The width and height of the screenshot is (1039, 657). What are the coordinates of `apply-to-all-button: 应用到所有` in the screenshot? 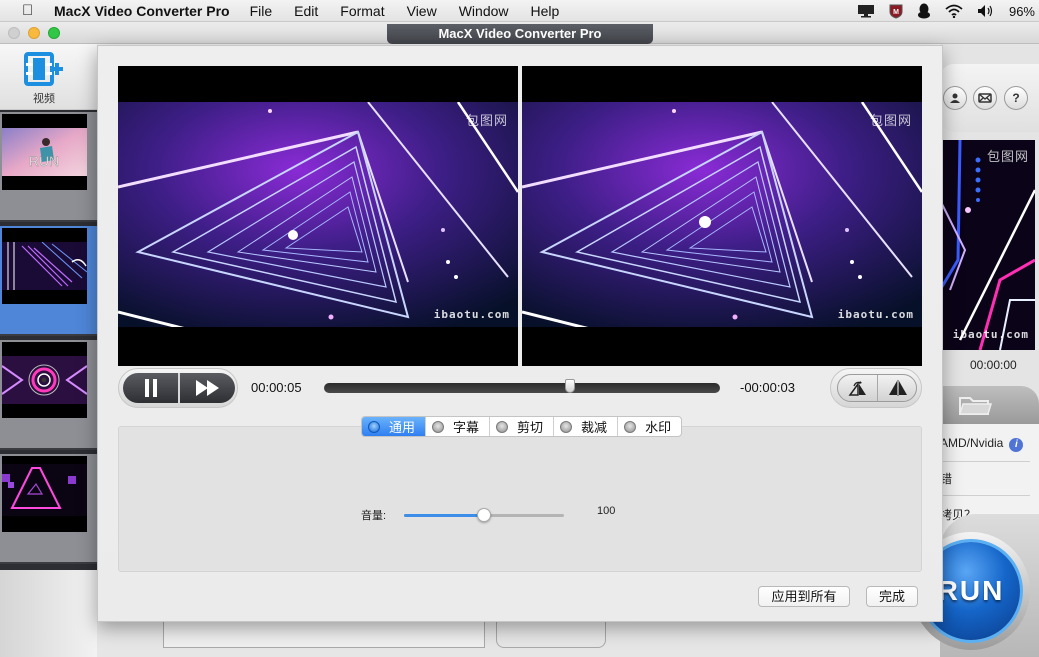 It's located at (804, 596).